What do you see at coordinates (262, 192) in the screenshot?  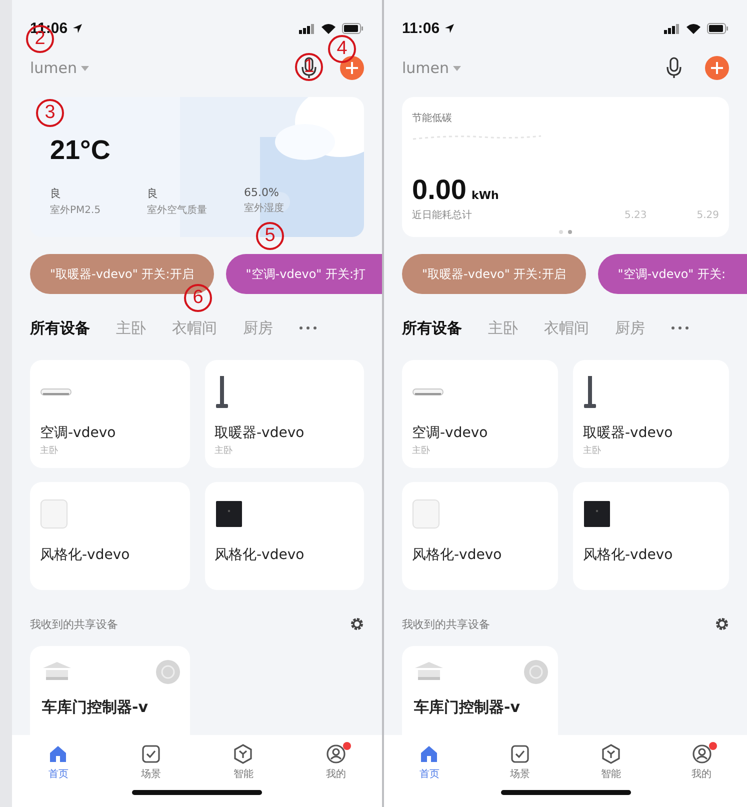 I see `stat-value: 65.0%` at bounding box center [262, 192].